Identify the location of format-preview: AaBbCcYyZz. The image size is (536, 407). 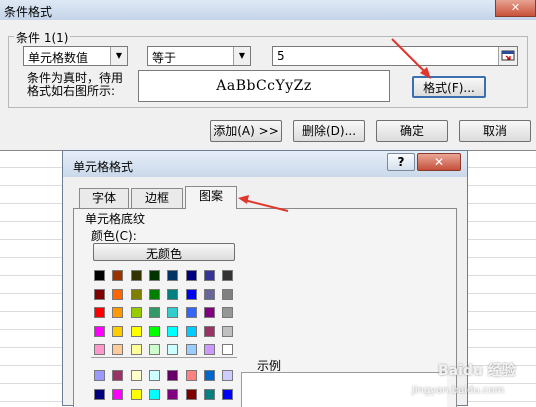
(264, 86).